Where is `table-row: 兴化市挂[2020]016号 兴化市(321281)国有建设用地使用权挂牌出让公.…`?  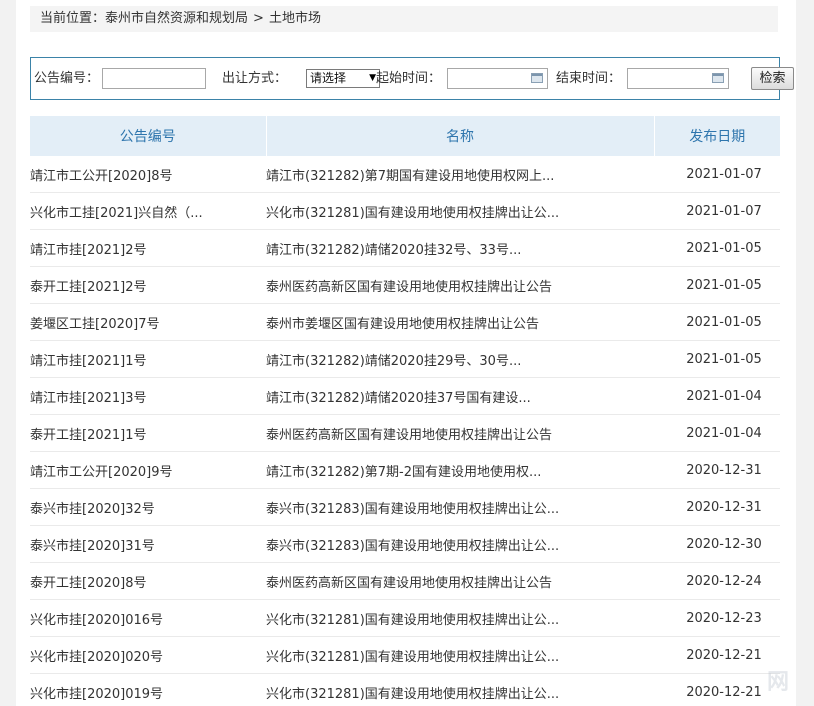 table-row: 兴化市挂[2020]016号 兴化市(321281)国有建设用地使用权挂牌出让公.… is located at coordinates (405, 618).